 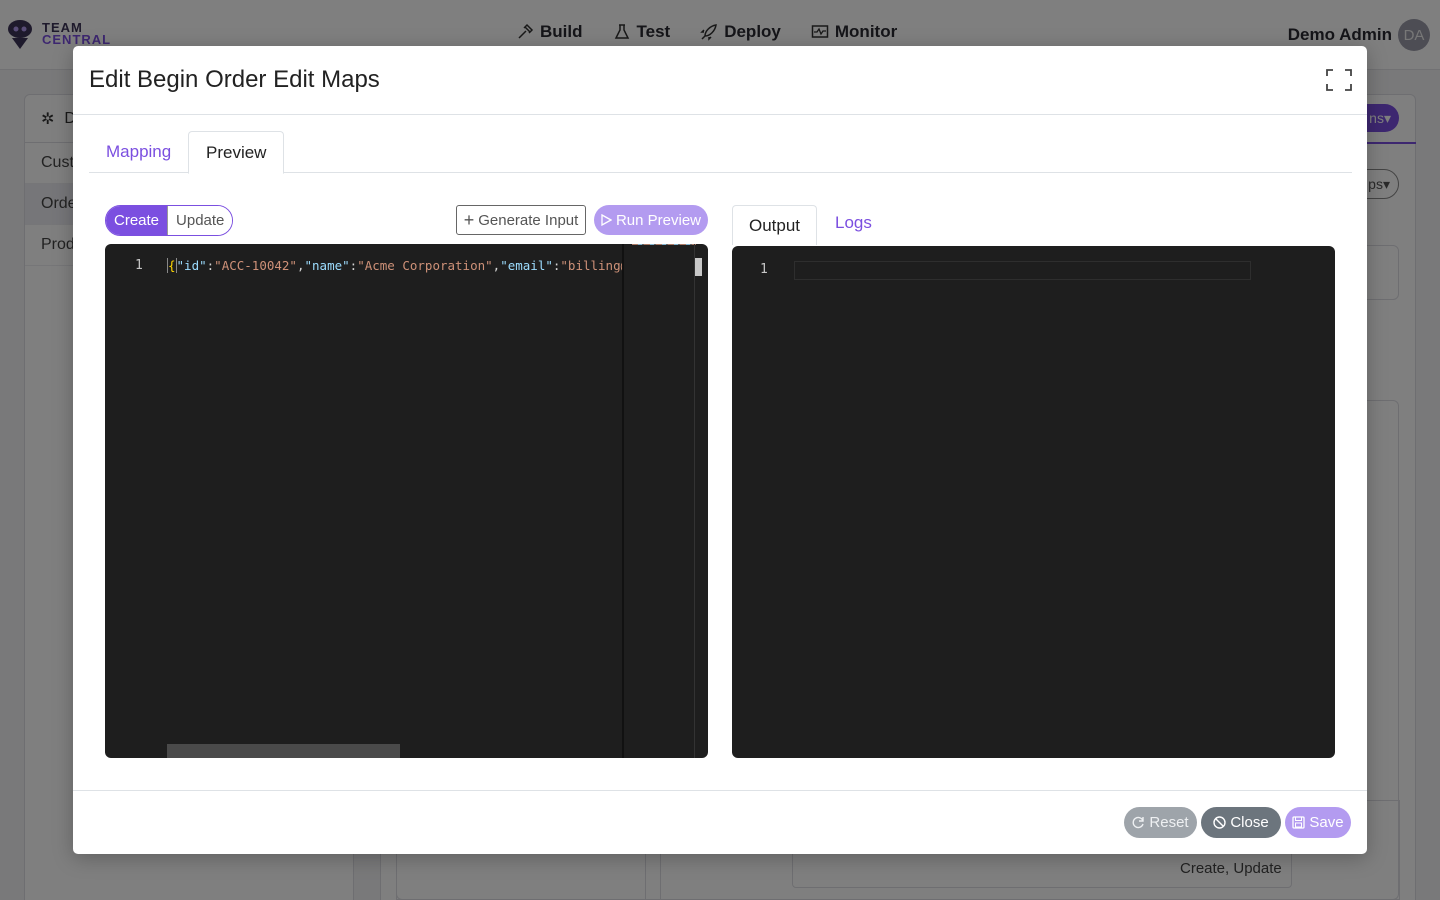 I want to click on tab-mapping: Mapping, so click(x=138, y=152).